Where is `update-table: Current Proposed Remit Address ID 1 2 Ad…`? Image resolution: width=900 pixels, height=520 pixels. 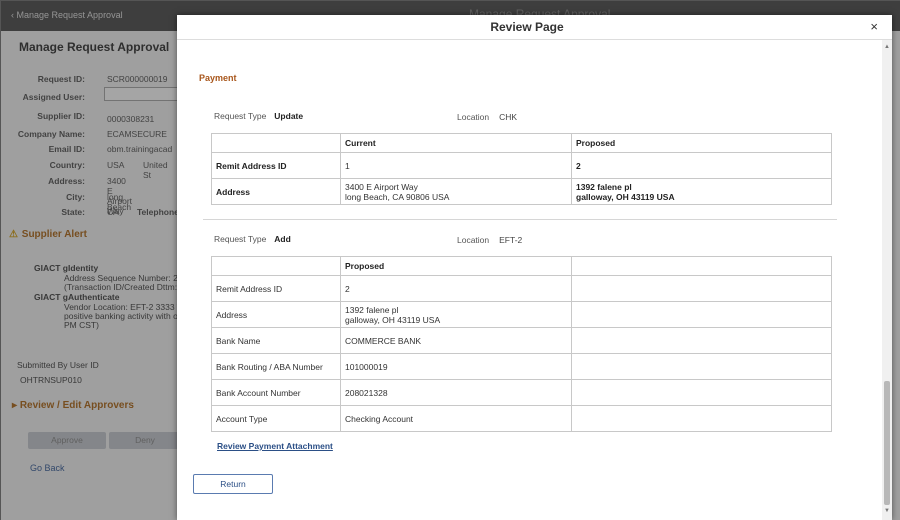 update-table: Current Proposed Remit Address ID 1 2 Ad… is located at coordinates (521, 169).